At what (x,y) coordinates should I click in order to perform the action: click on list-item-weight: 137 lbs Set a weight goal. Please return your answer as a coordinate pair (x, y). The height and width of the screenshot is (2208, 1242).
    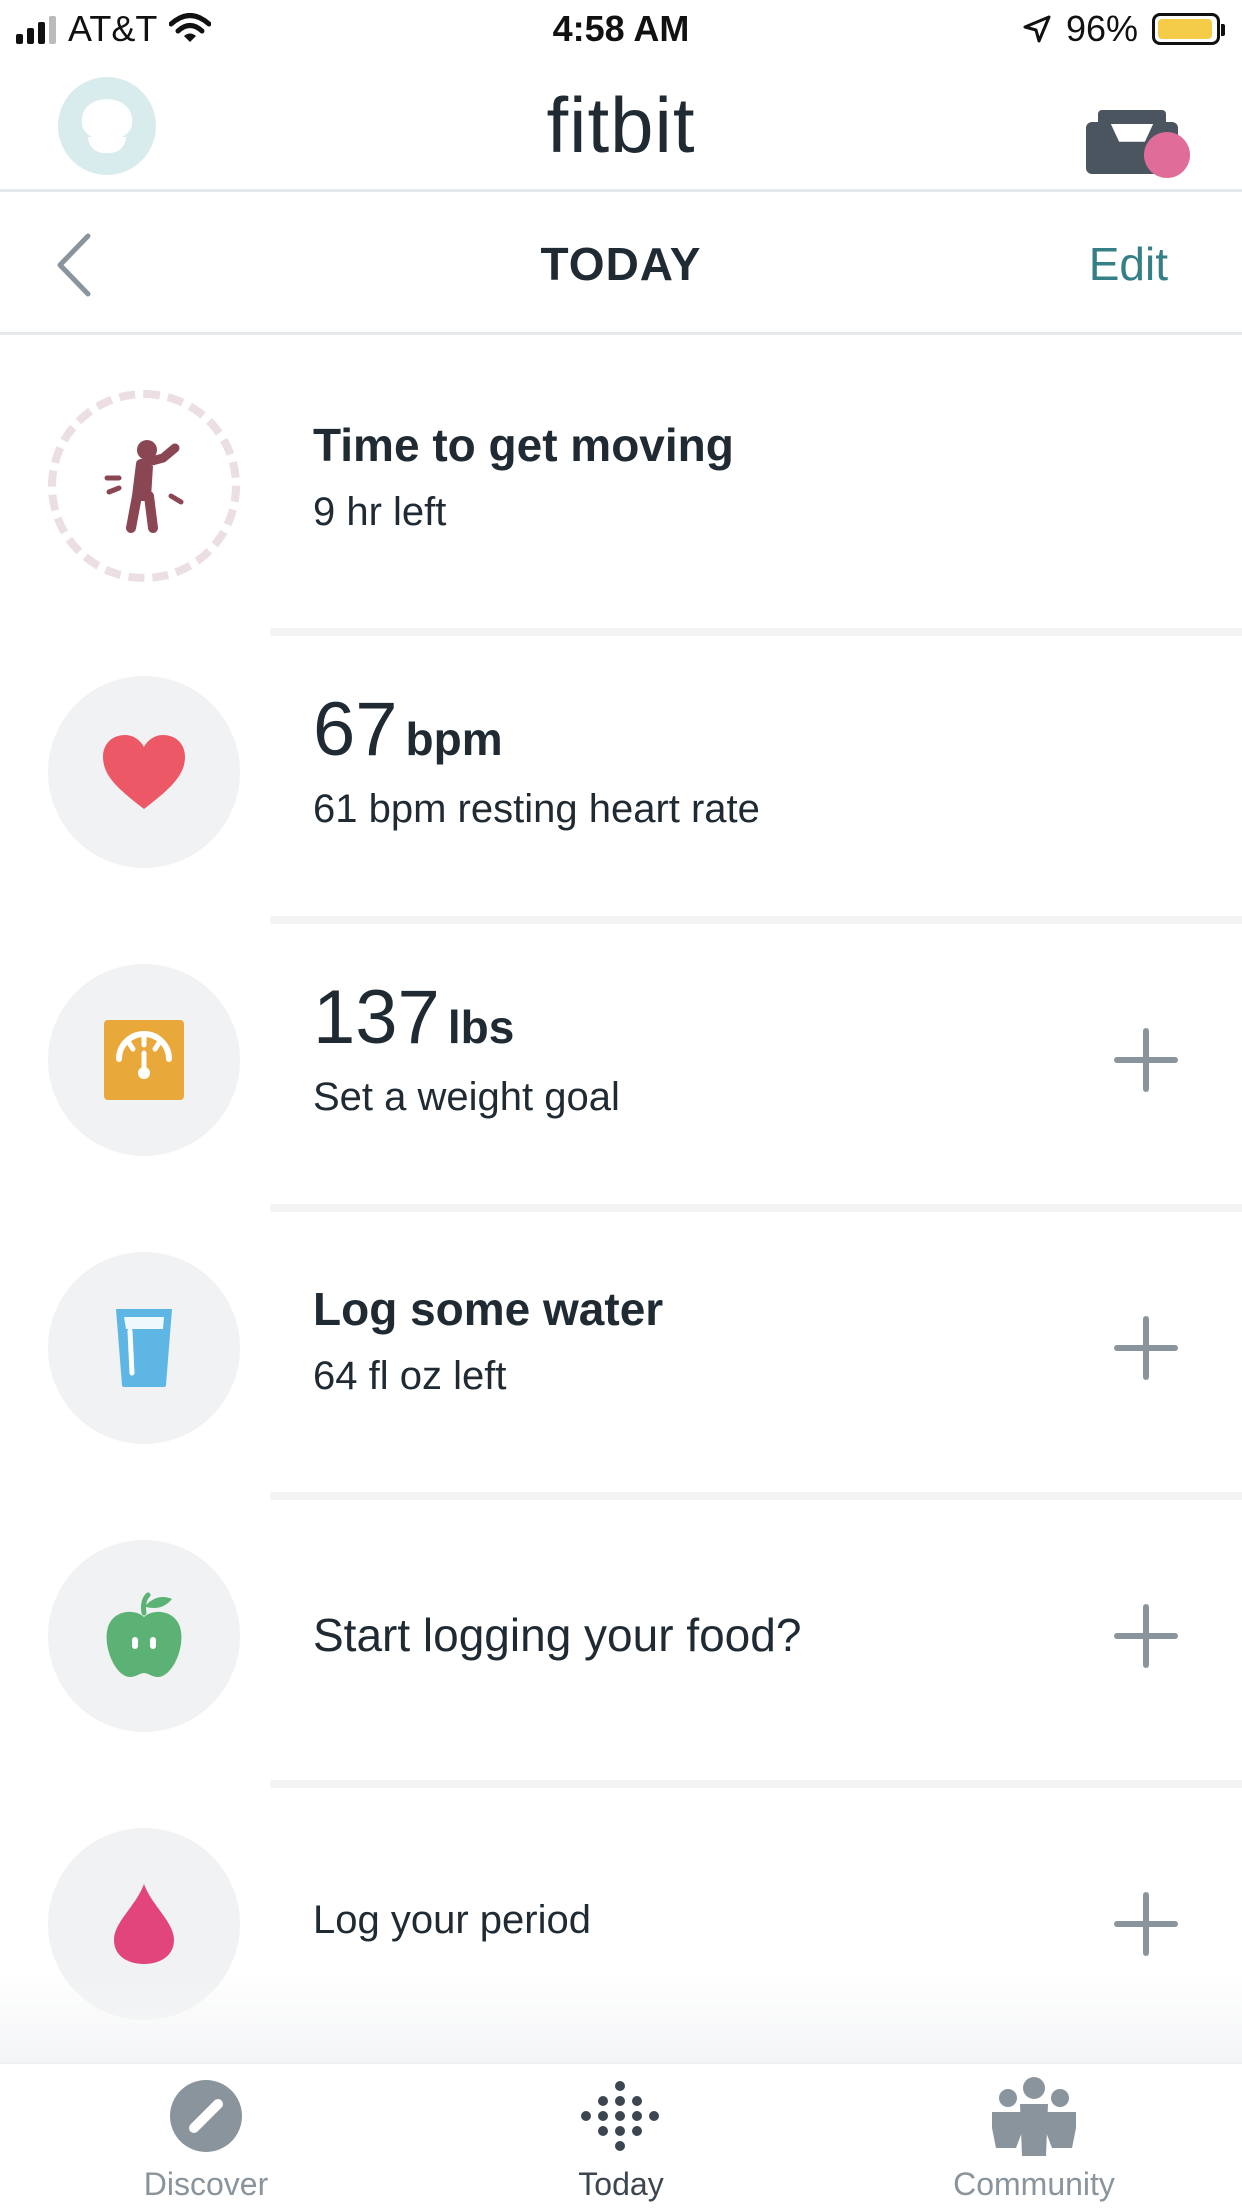
    Looking at the image, I should click on (621, 1060).